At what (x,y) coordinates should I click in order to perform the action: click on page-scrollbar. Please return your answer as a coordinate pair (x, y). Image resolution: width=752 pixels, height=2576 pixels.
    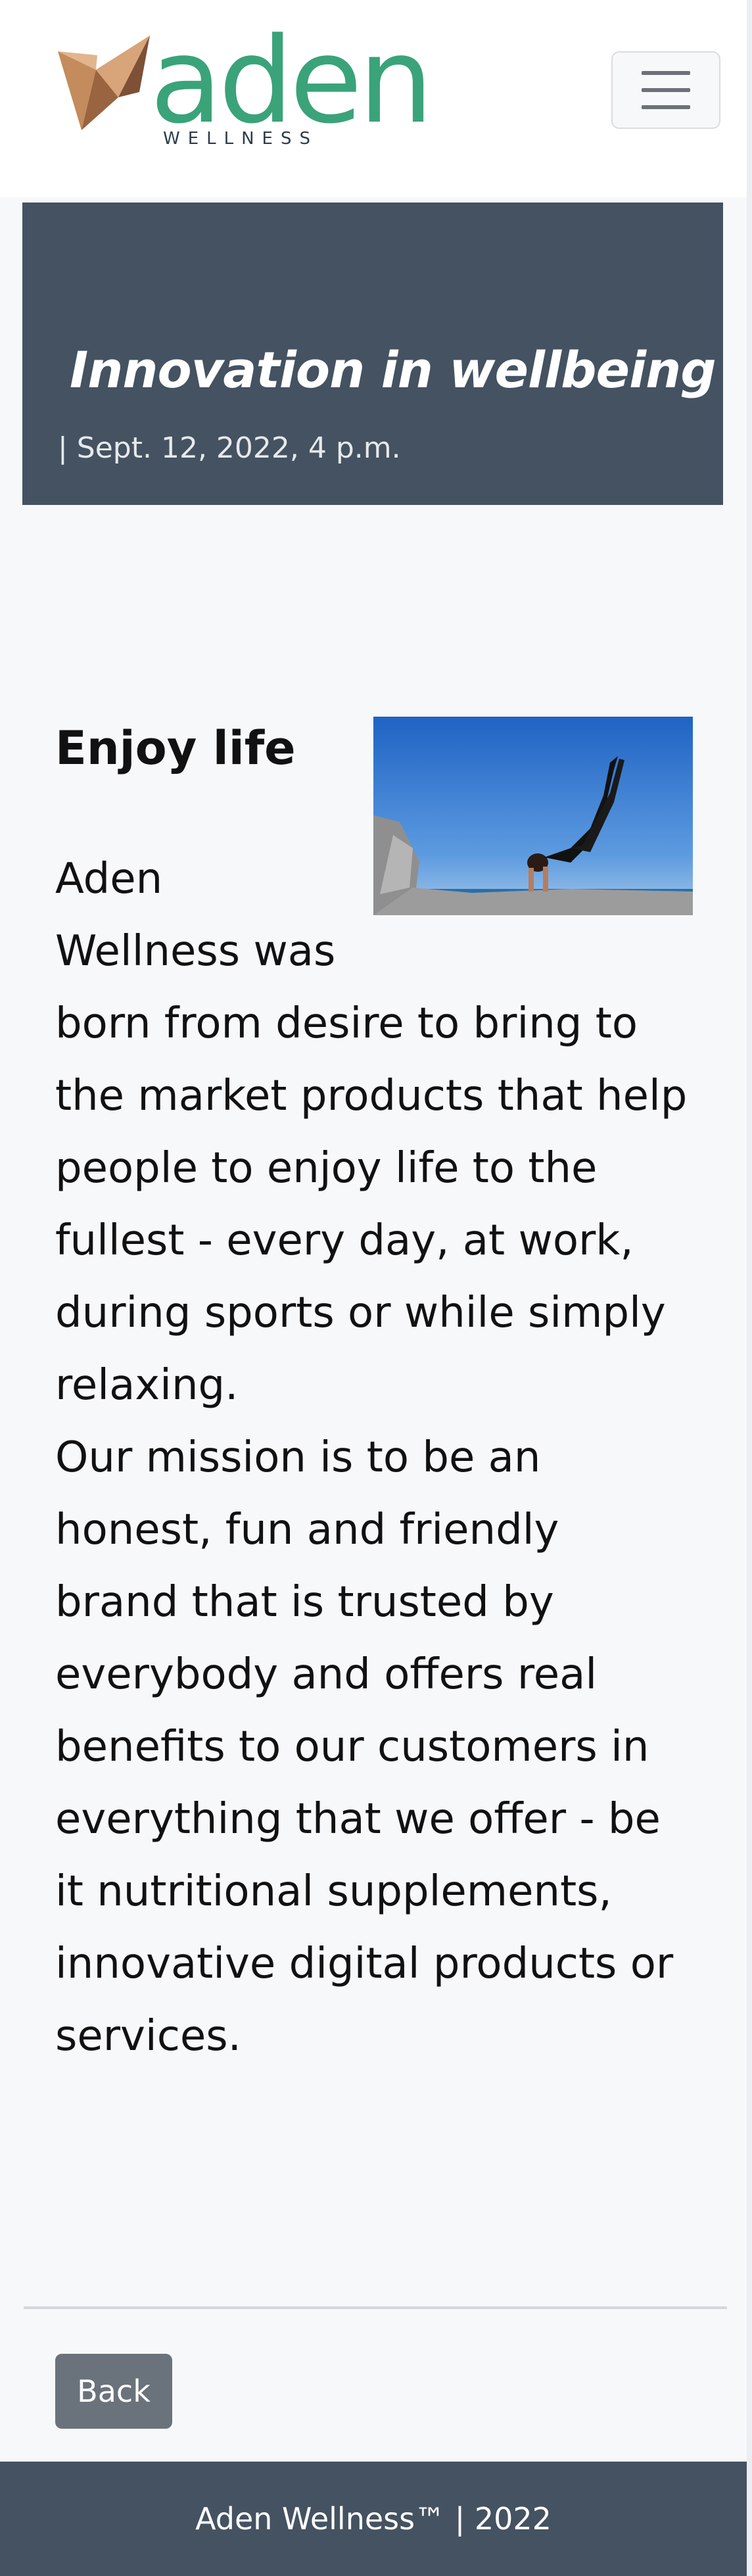
    Looking at the image, I should click on (749, 1288).